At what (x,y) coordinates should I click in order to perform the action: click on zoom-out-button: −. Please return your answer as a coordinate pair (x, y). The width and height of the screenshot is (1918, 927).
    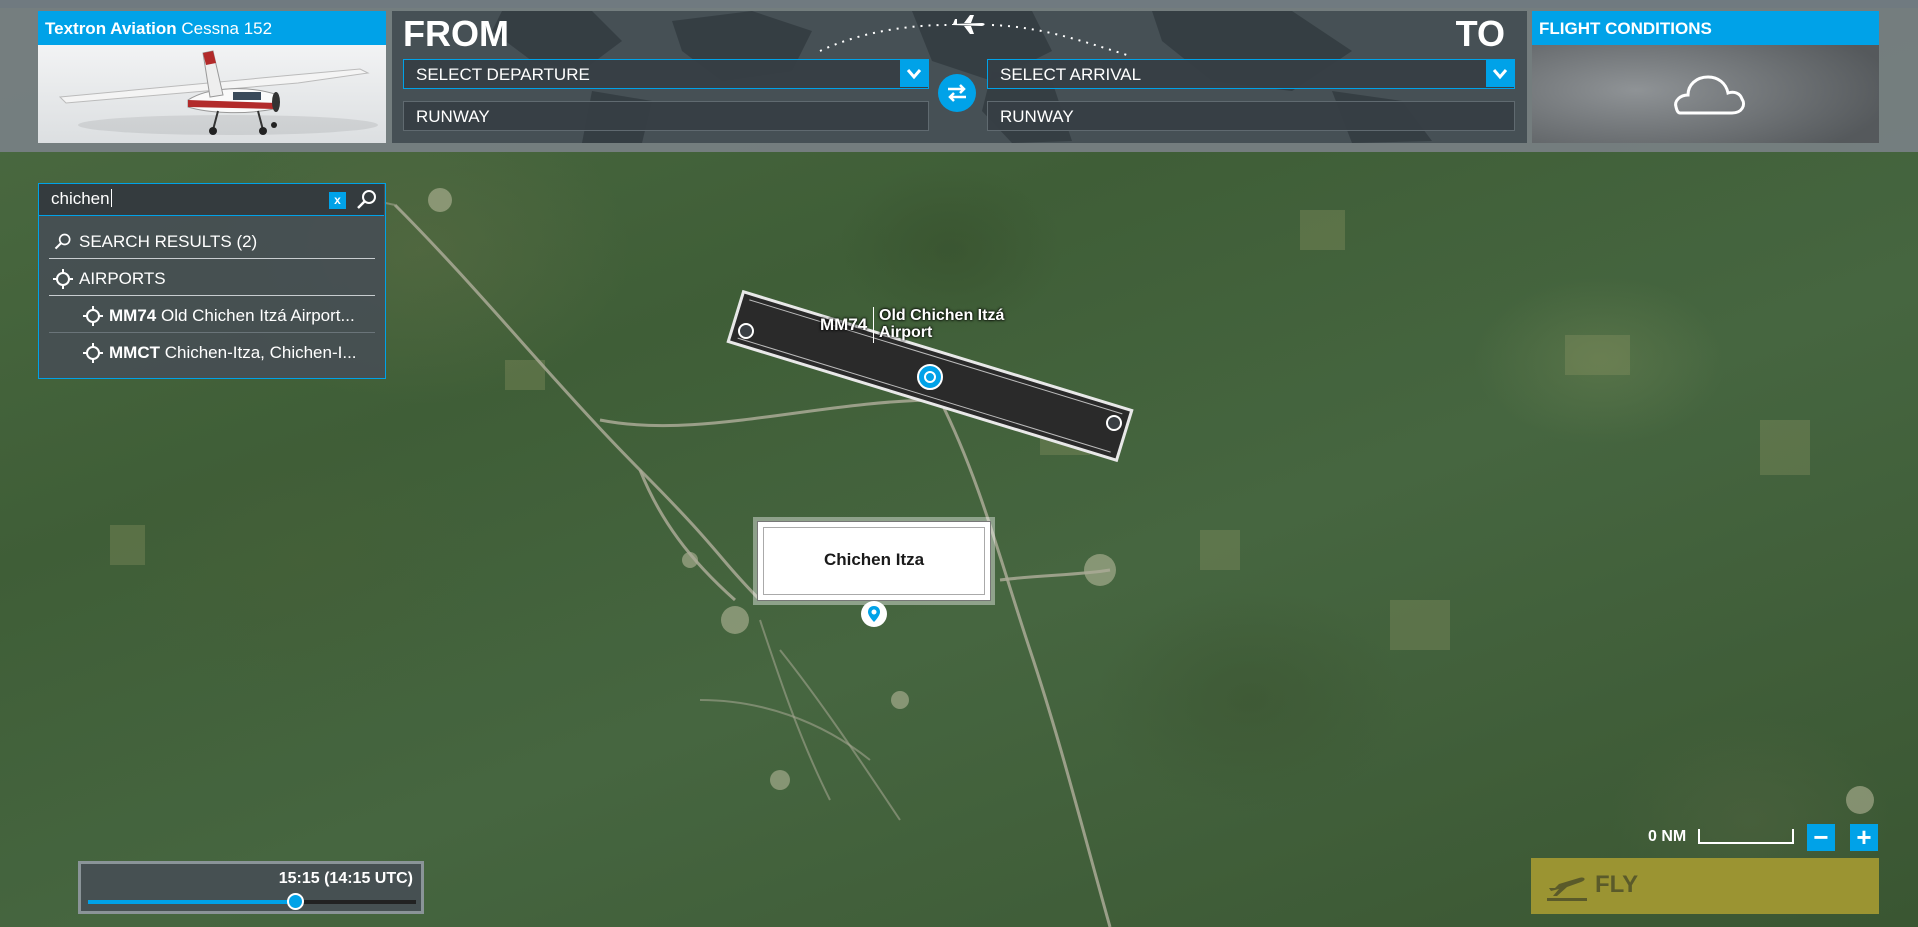
    Looking at the image, I should click on (1821, 837).